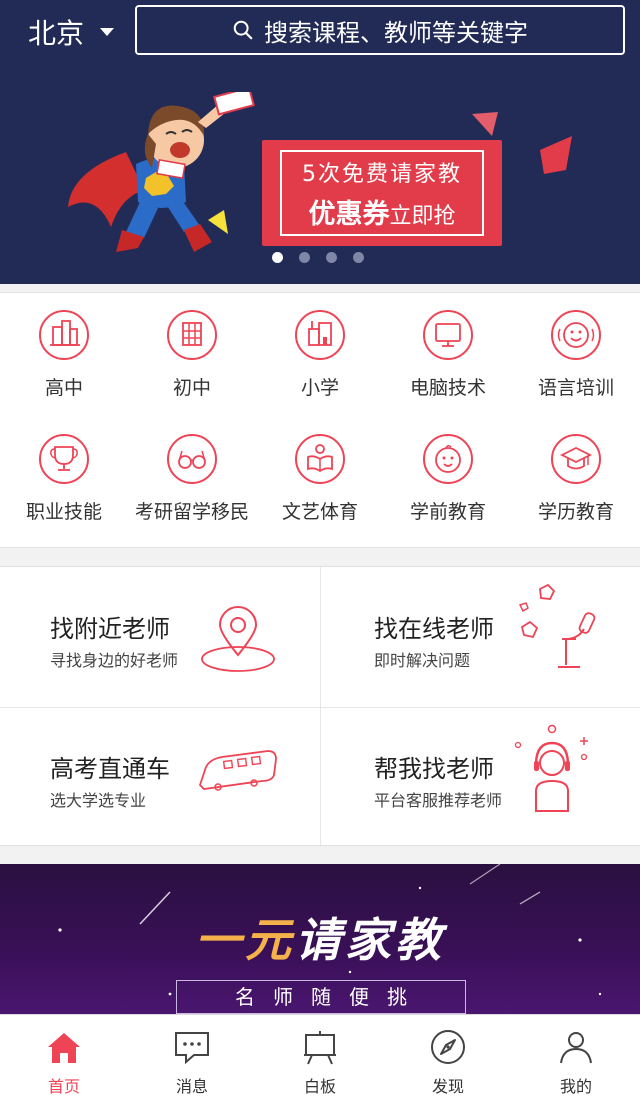 Image resolution: width=640 pixels, height=1097 pixels. I want to click on compass-icon, so click(448, 1047).